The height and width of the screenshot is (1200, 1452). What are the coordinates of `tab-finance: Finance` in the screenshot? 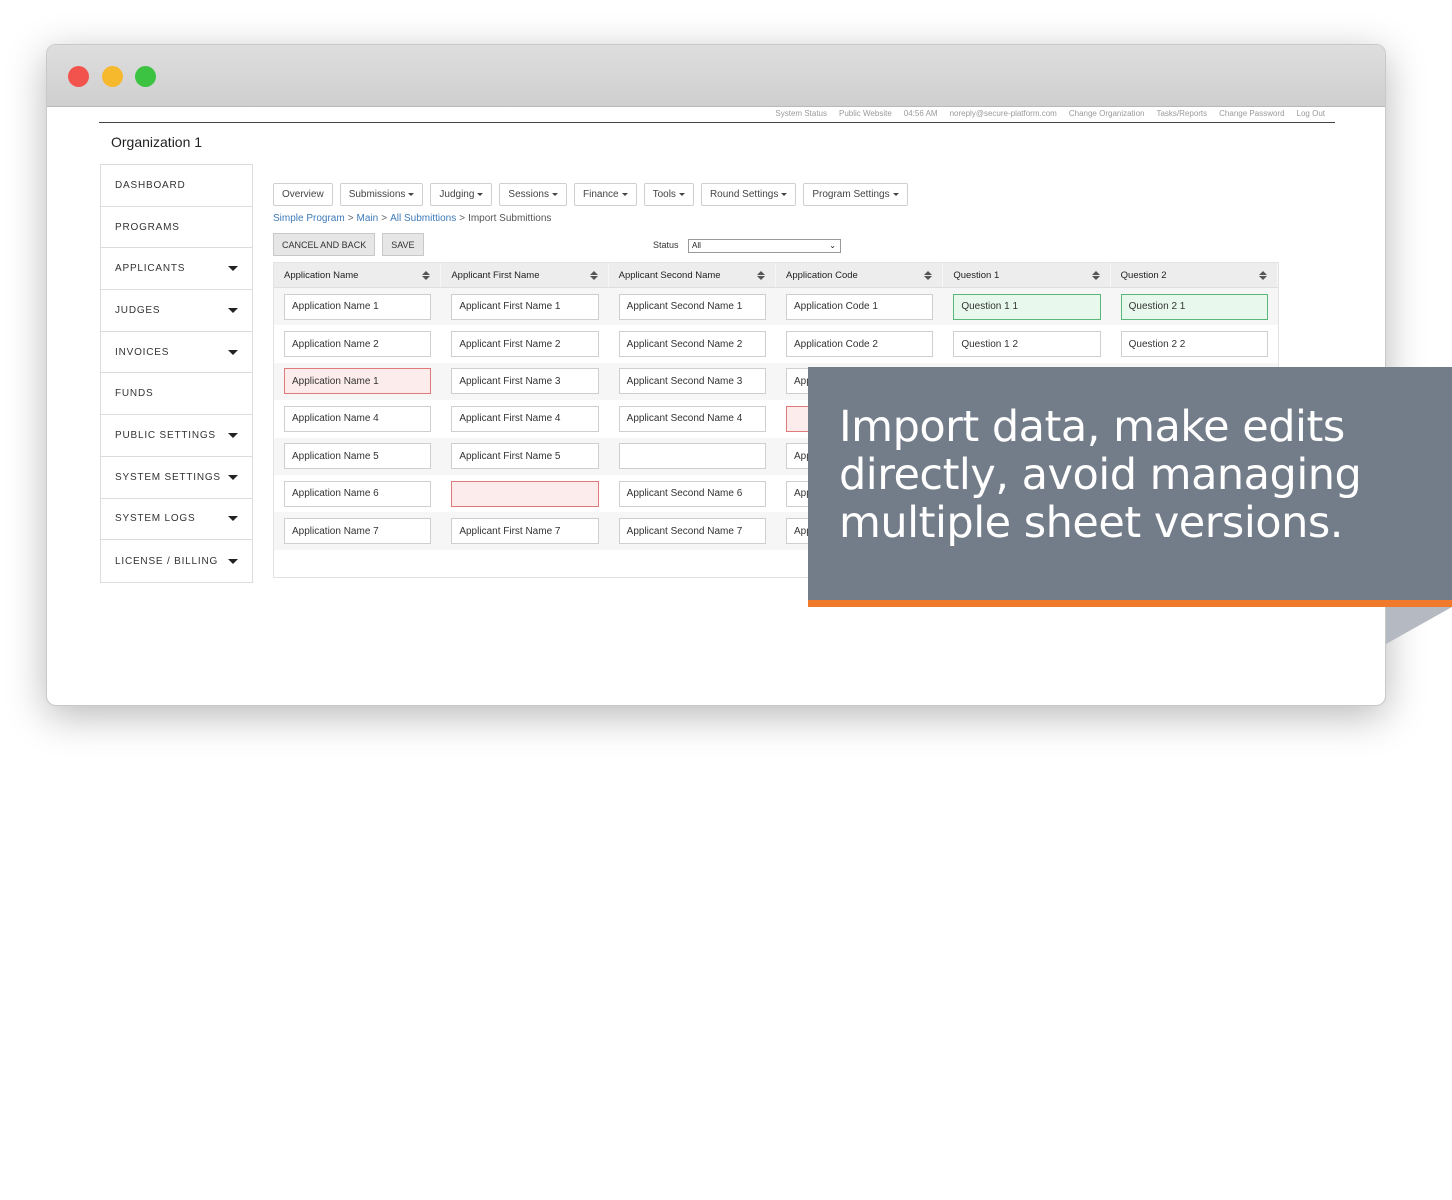 It's located at (605, 194).